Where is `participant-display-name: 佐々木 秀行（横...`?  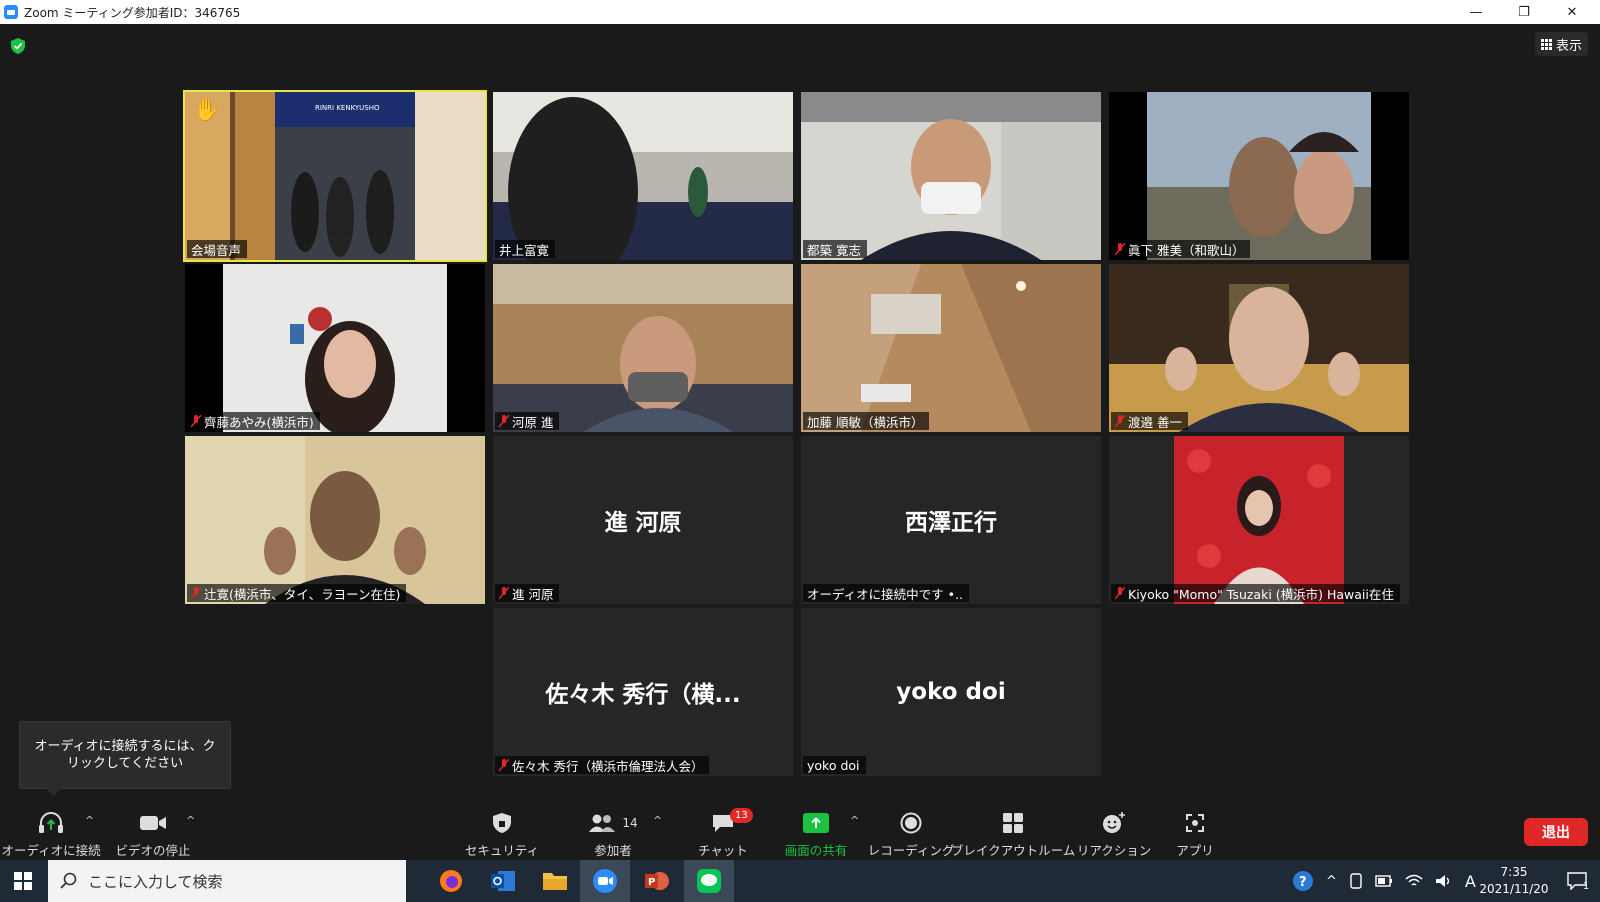 participant-display-name: 佐々木 秀行（横... is located at coordinates (643, 695).